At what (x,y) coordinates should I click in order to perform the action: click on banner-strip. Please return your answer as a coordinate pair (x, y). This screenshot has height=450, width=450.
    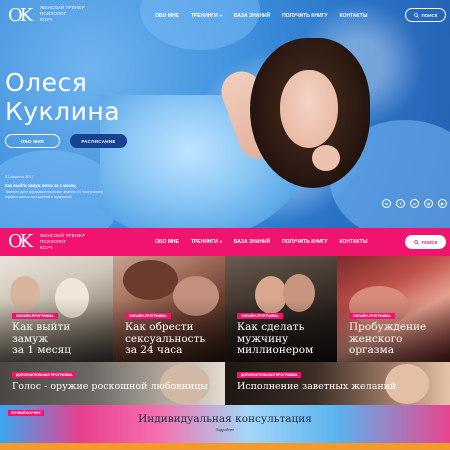
    Looking at the image, I should click on (225, 446).